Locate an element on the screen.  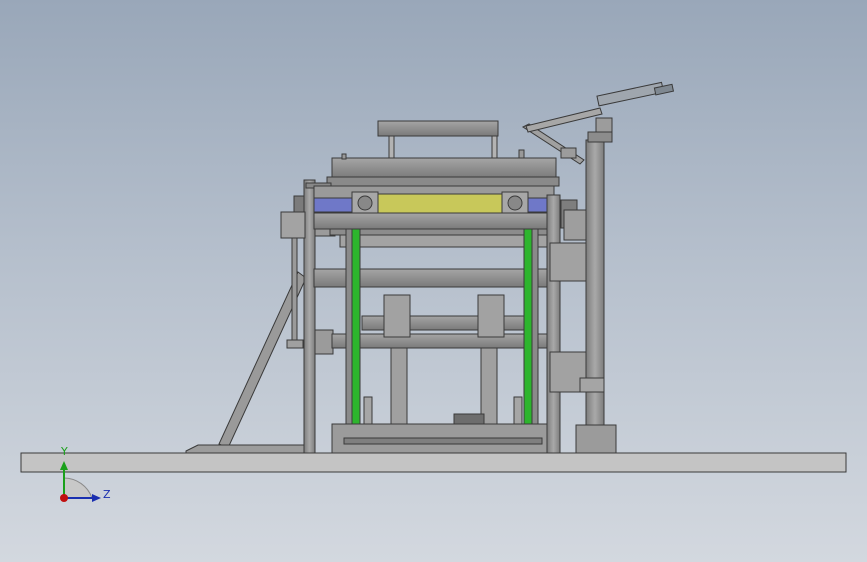
cross-beam-lower is located at coordinates (441, 341).